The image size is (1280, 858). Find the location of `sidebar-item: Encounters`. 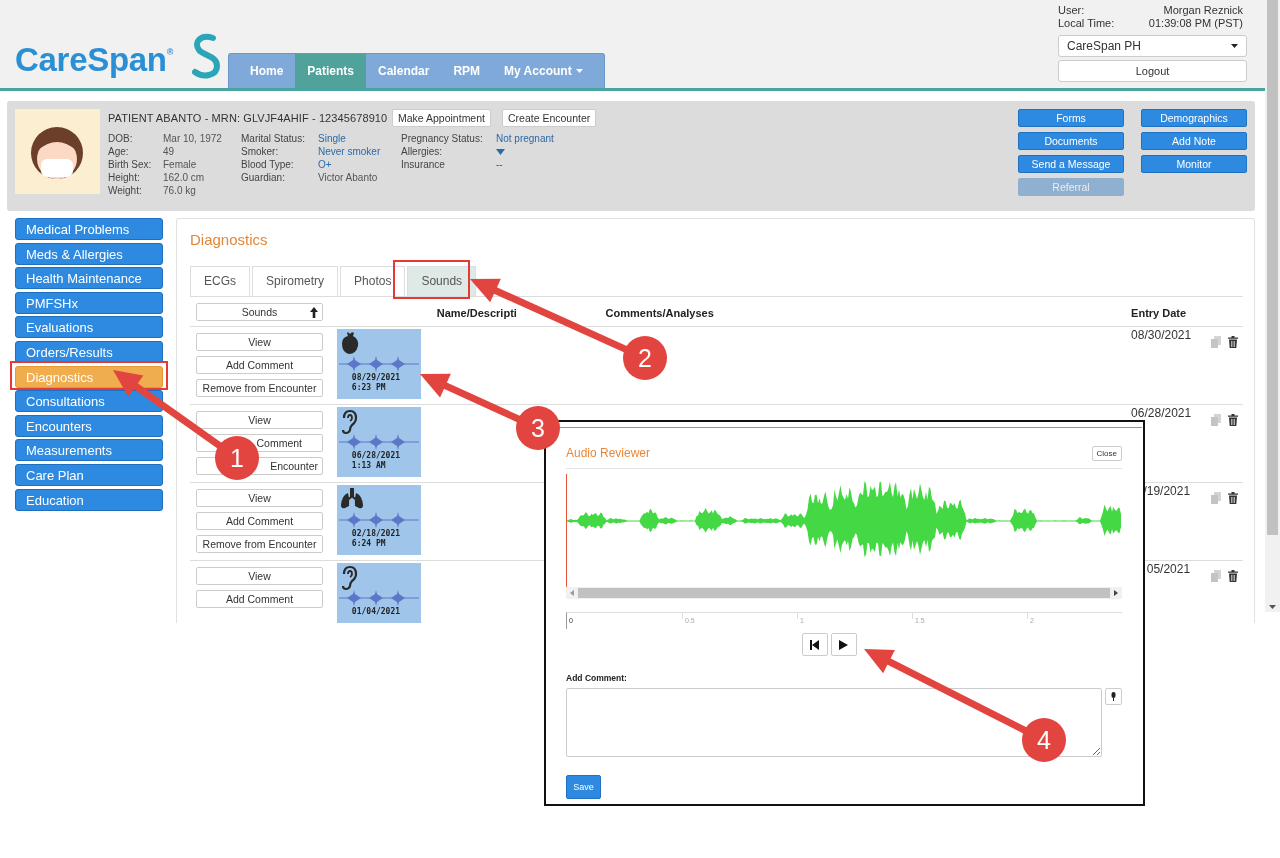

sidebar-item: Encounters is located at coordinates (89, 425).